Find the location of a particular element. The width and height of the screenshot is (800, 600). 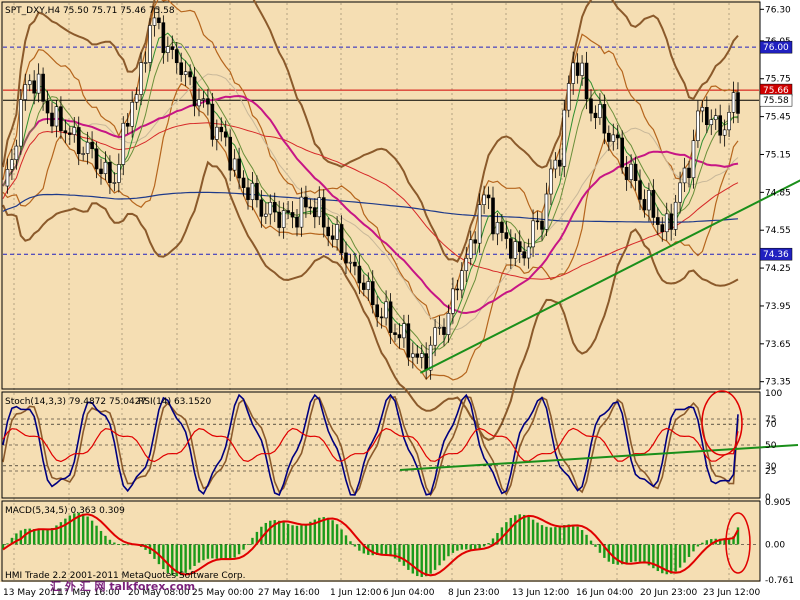

price-axis-label: 75.15 is located at coordinates (778, 155).